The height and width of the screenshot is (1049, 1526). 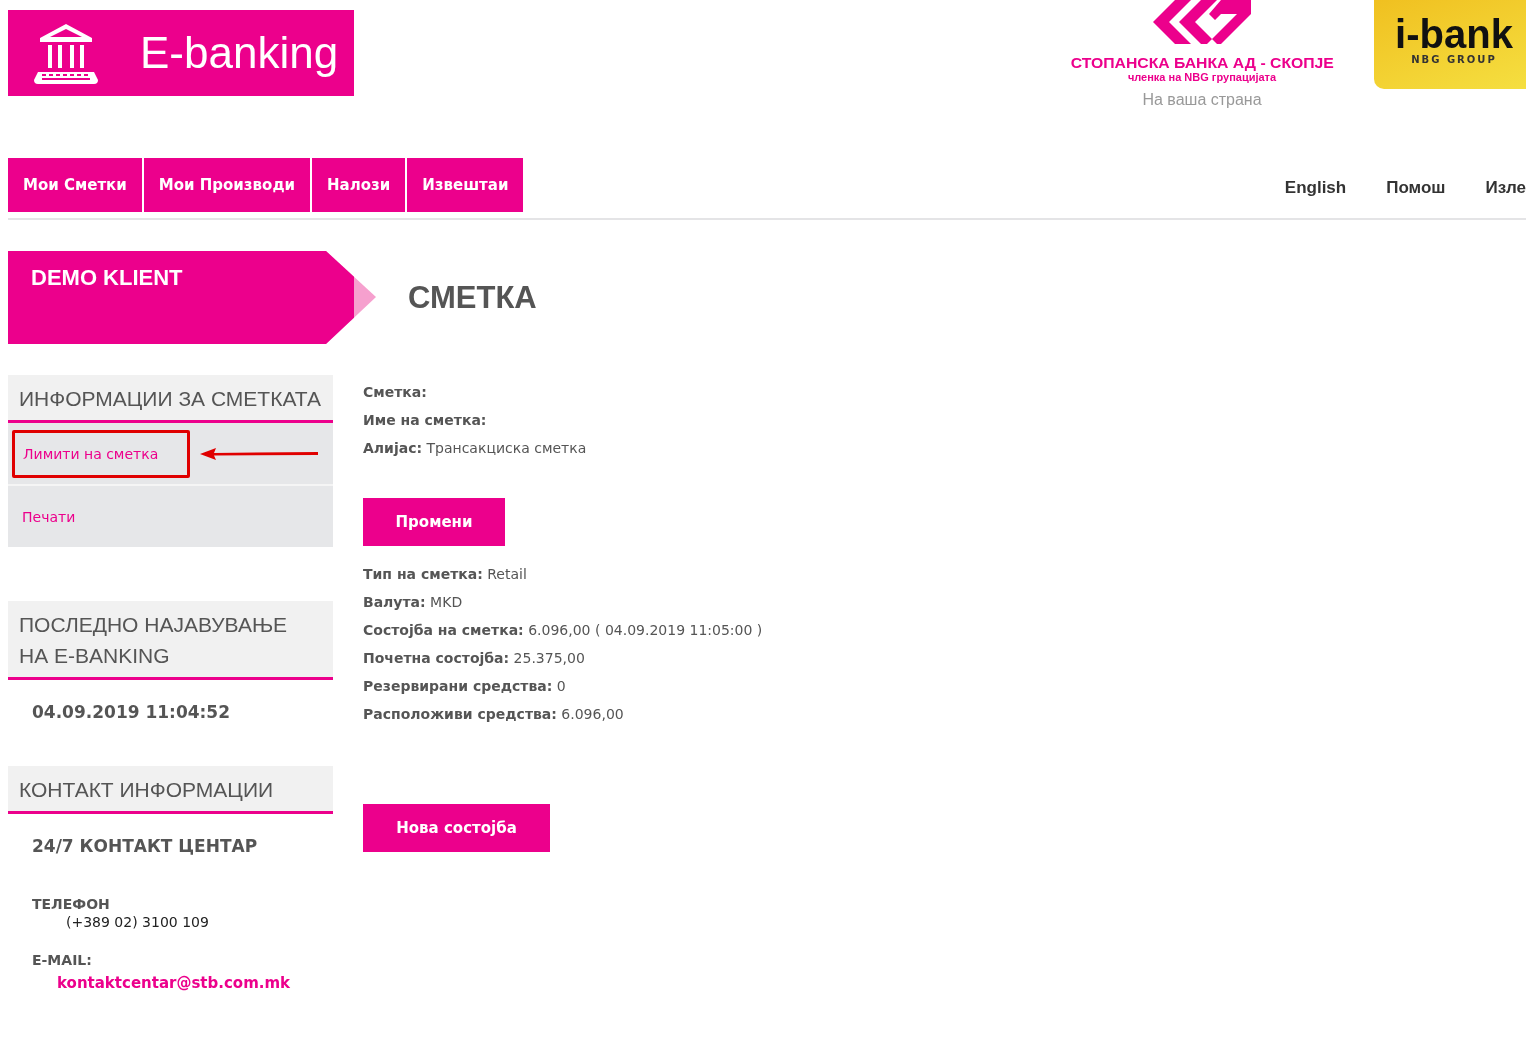 I want to click on account-field: Резервирани средства: 0, so click(x=563, y=686).